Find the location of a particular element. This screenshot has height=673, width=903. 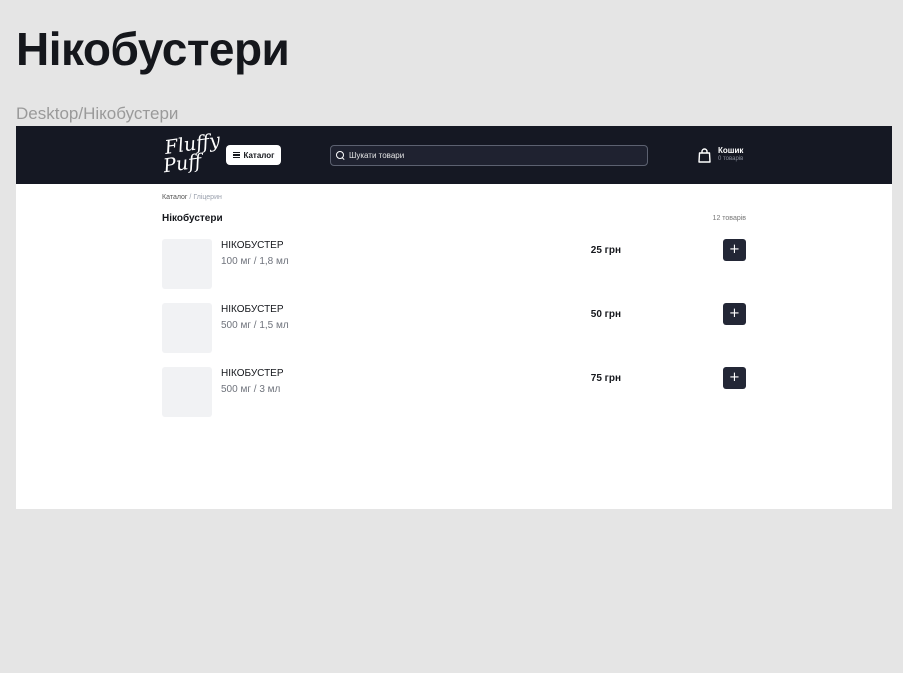

category-title: Нікобустери is located at coordinates (192, 218).